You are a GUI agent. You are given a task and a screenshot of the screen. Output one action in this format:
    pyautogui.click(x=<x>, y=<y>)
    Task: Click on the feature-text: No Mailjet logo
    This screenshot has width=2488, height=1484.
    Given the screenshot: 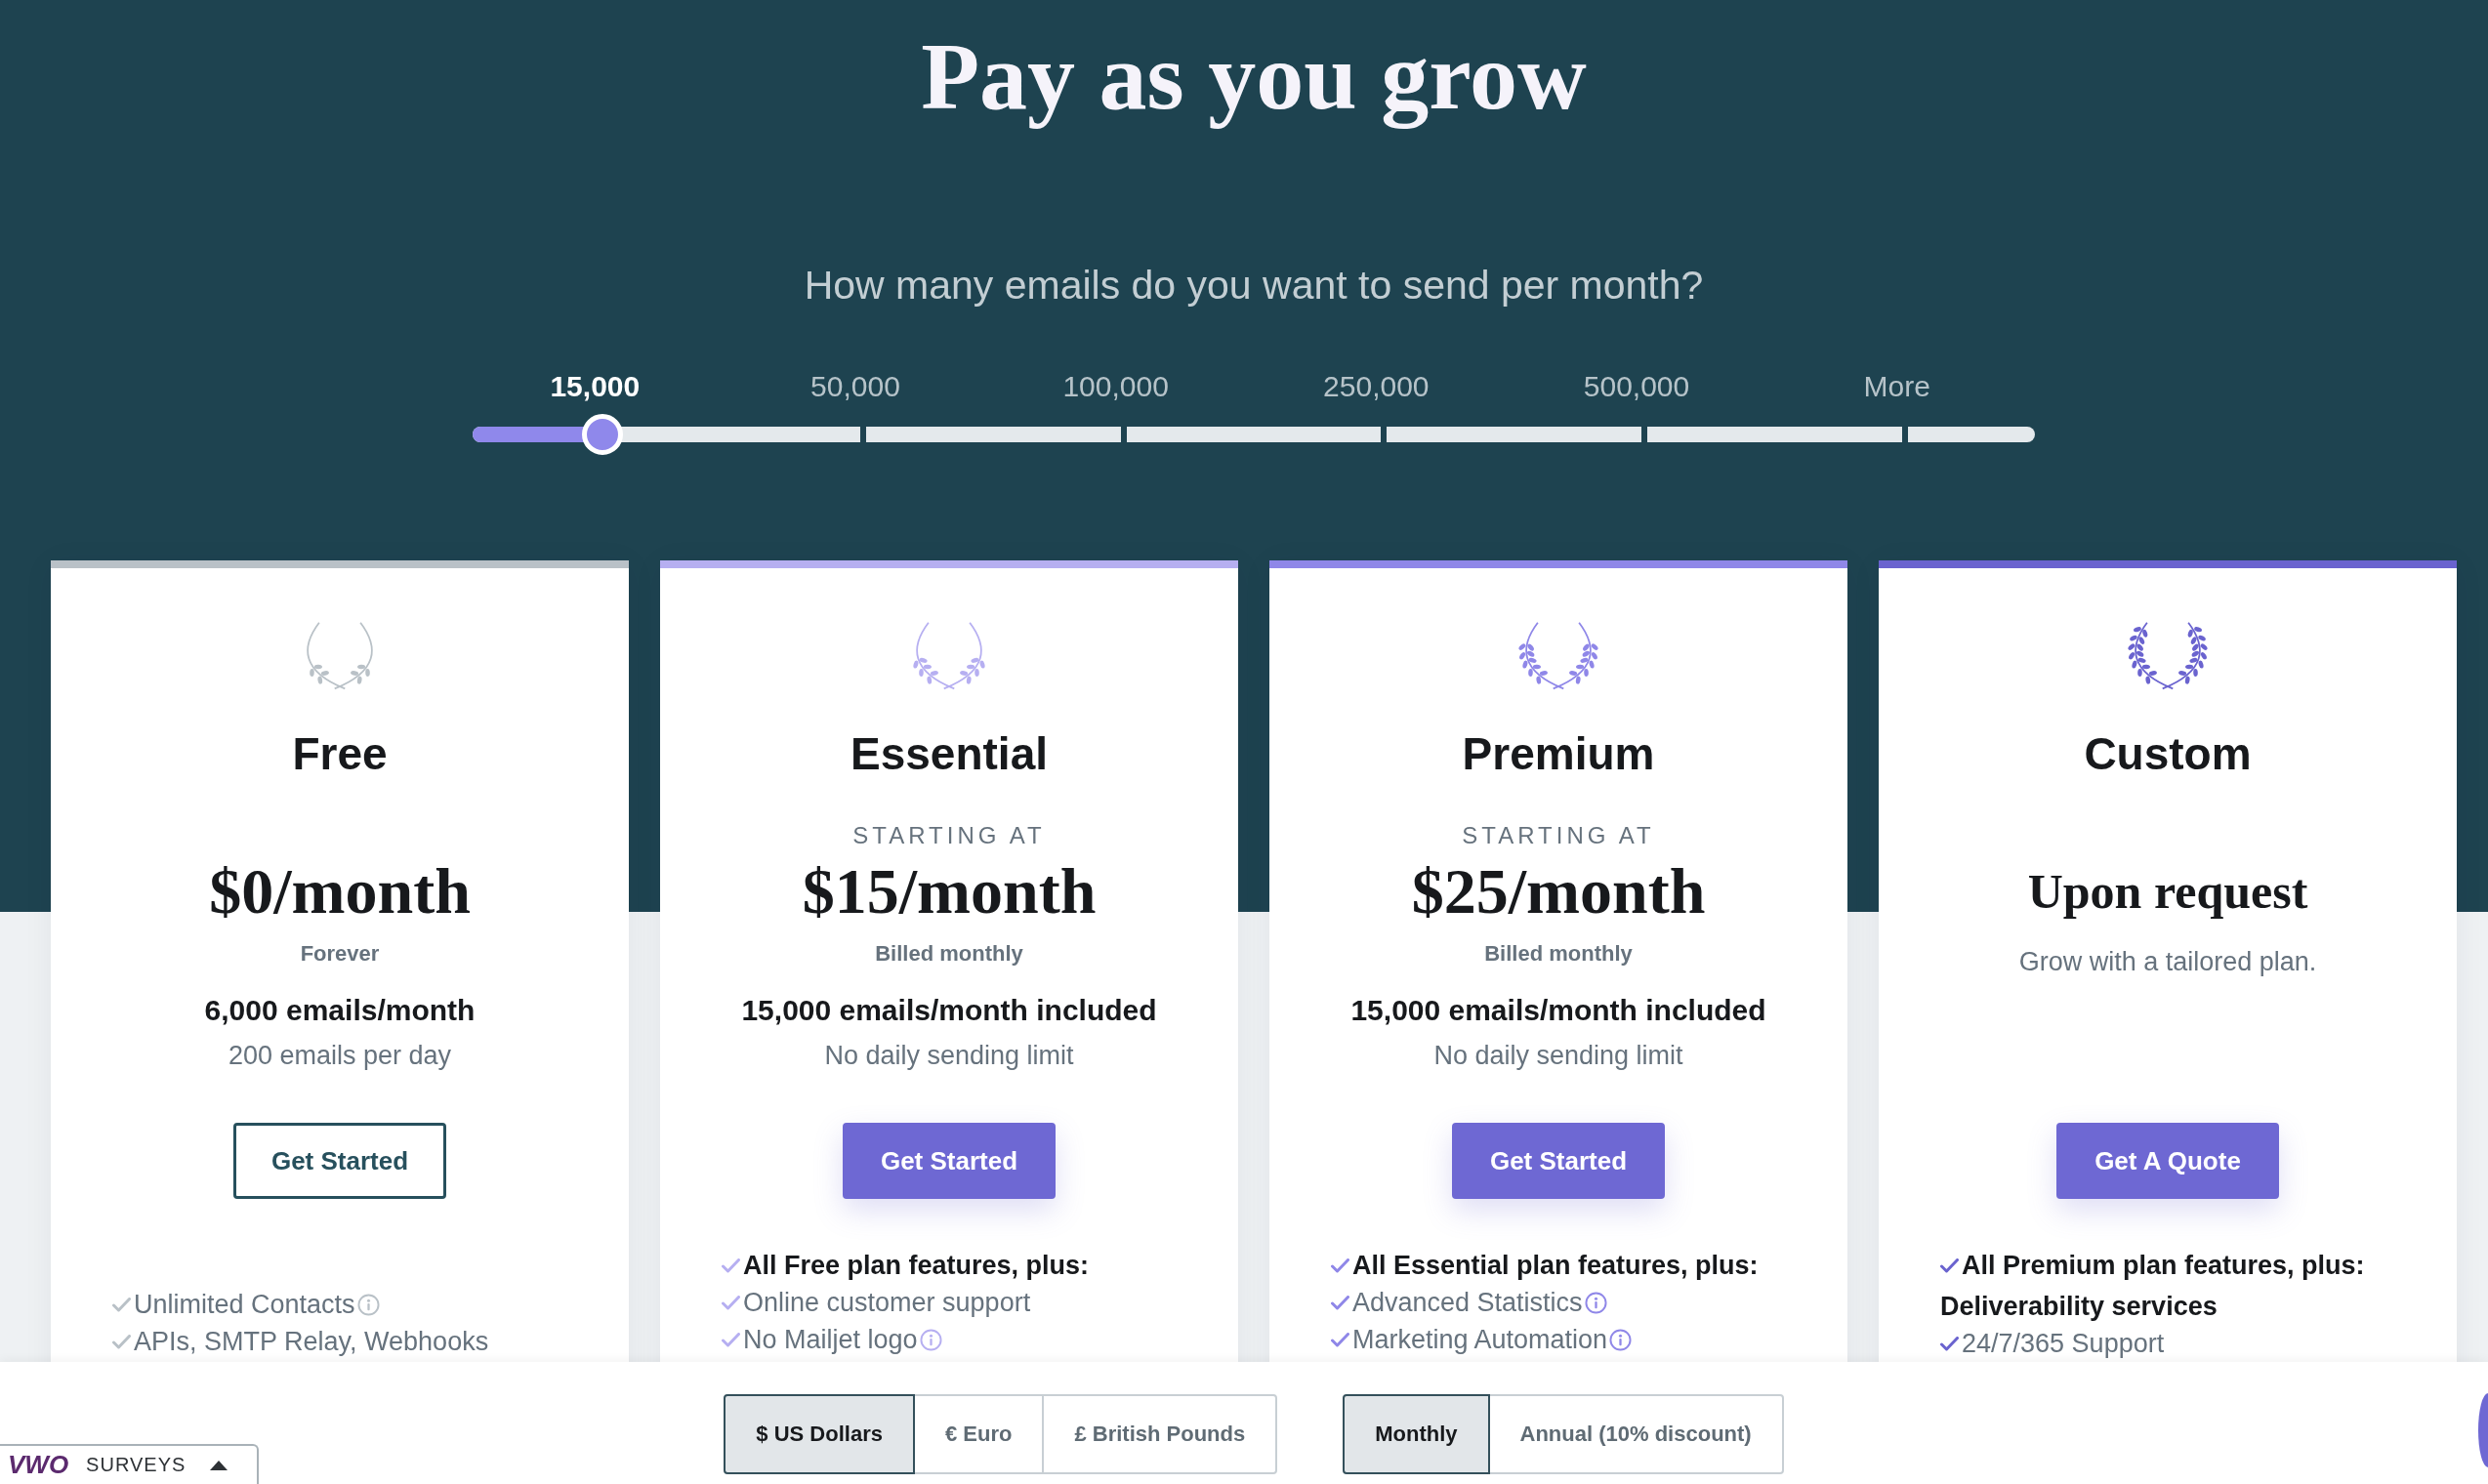 What is the action you would take?
    pyautogui.click(x=830, y=1340)
    